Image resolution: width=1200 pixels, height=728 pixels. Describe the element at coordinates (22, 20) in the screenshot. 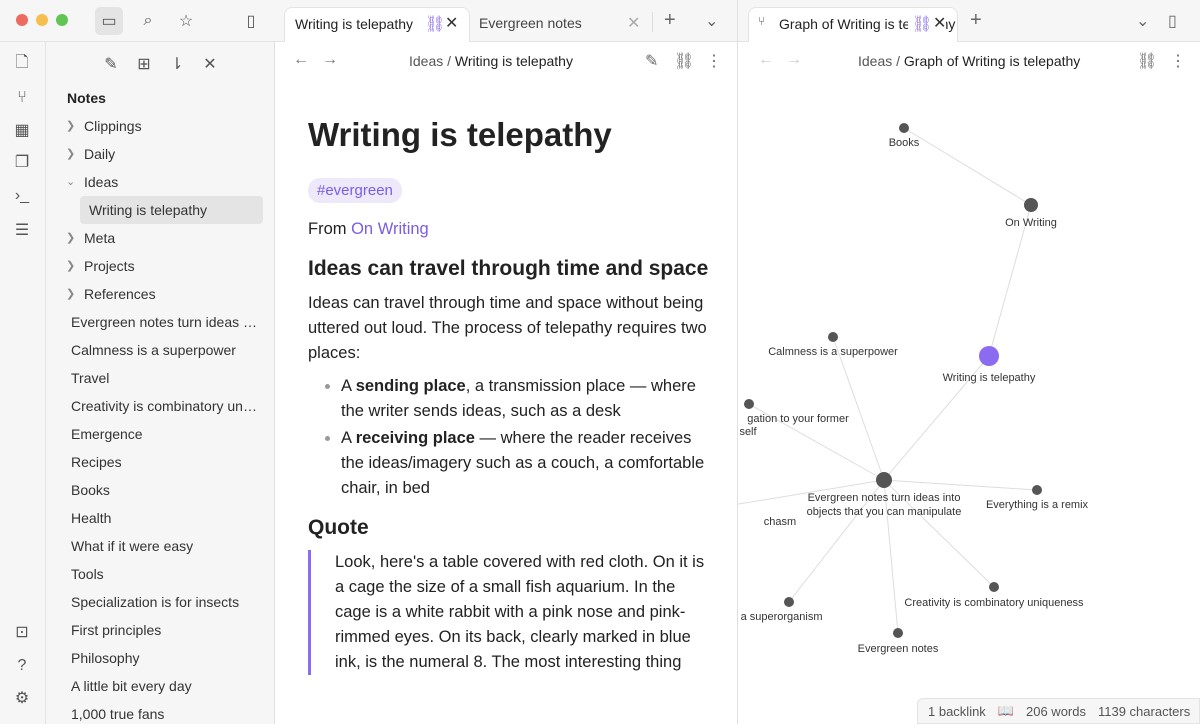

I see `close-window-button` at that location.